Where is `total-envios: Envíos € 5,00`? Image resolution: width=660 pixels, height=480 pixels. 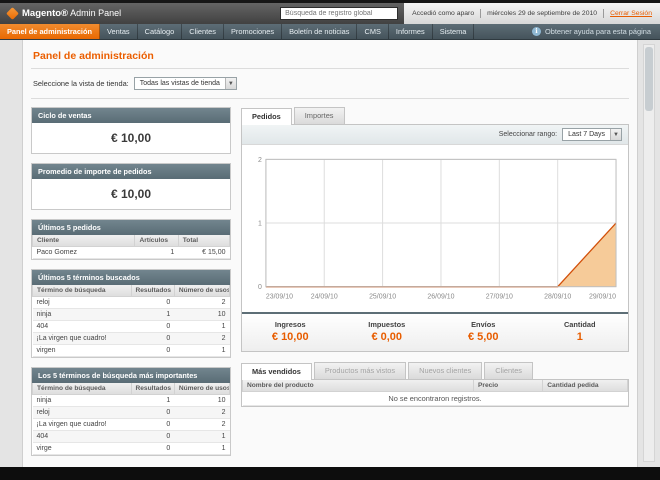
total-envios: Envíos € 5,00 is located at coordinates (483, 331).